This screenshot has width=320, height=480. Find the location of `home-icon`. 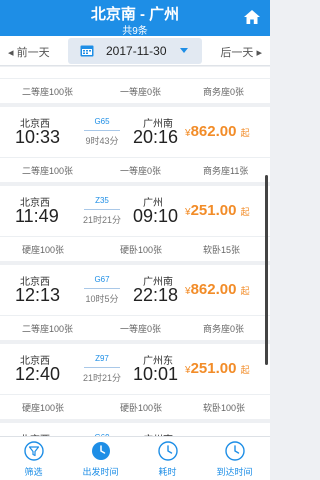

home-icon is located at coordinates (252, 17).